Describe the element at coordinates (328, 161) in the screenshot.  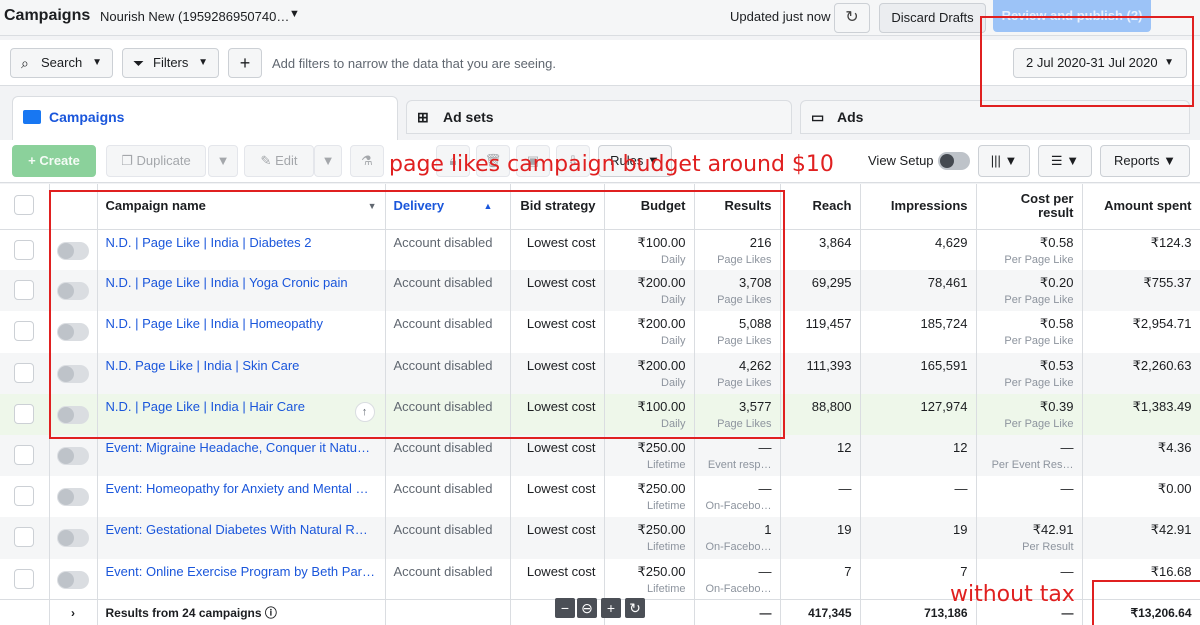
I see `edit-dropdown: ▼` at that location.